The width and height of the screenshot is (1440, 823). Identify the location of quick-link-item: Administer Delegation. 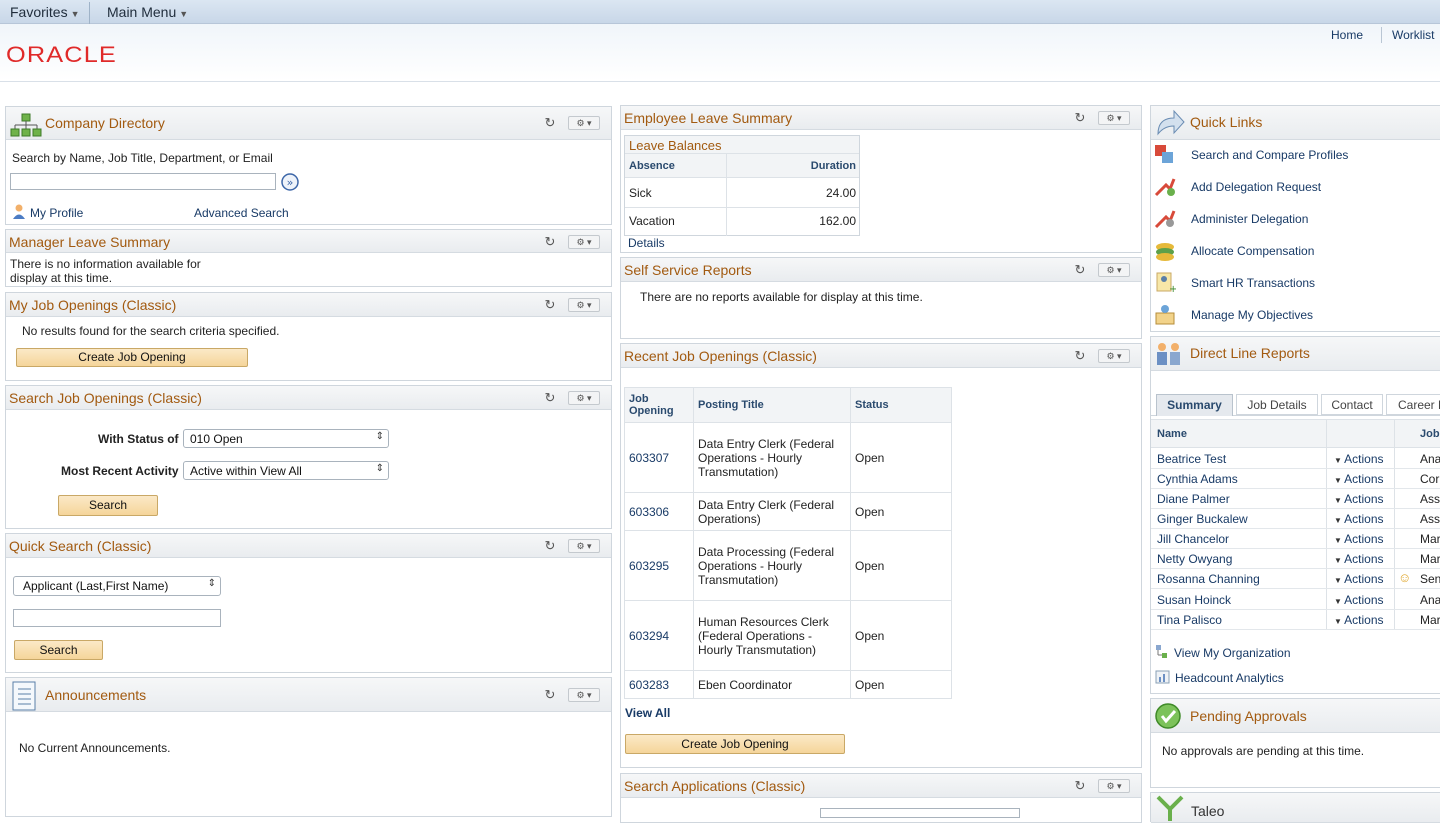
(1296, 220).